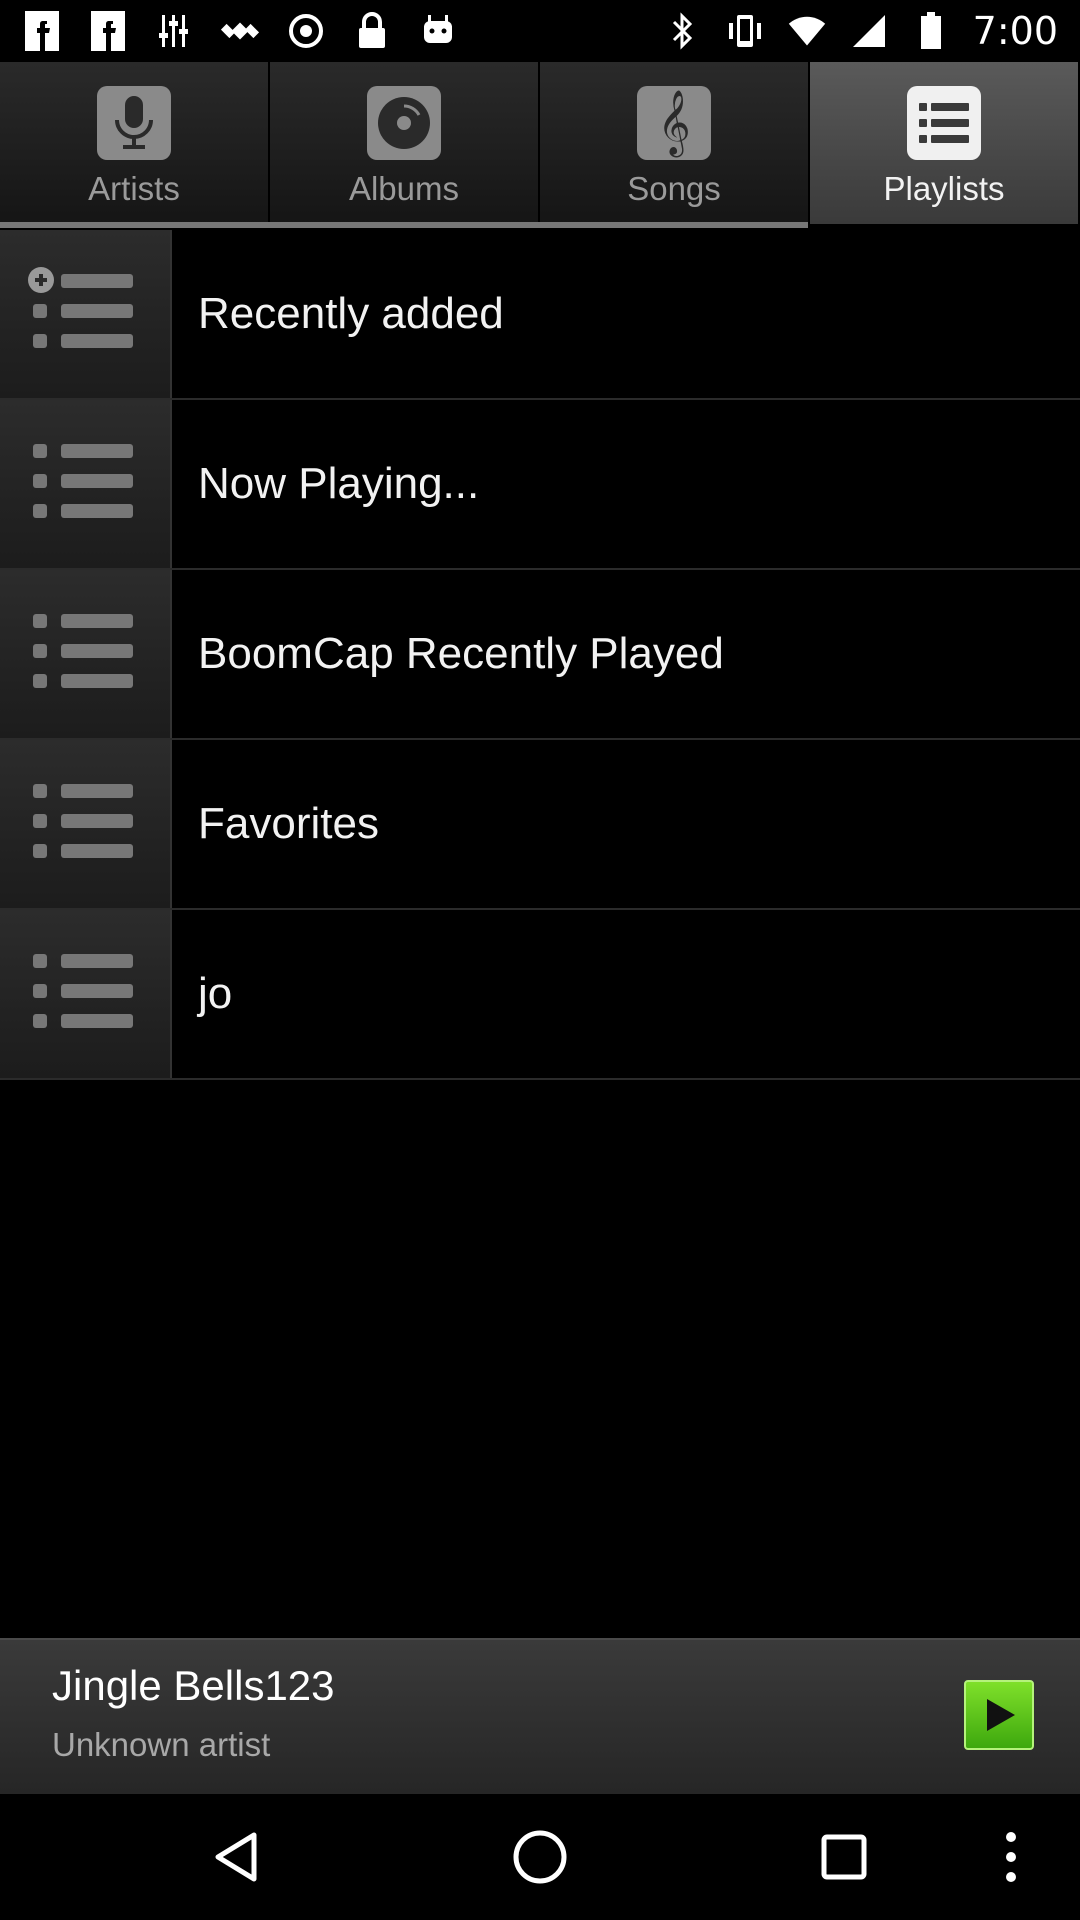  I want to click on tab-artists: Artists, so click(135, 143).